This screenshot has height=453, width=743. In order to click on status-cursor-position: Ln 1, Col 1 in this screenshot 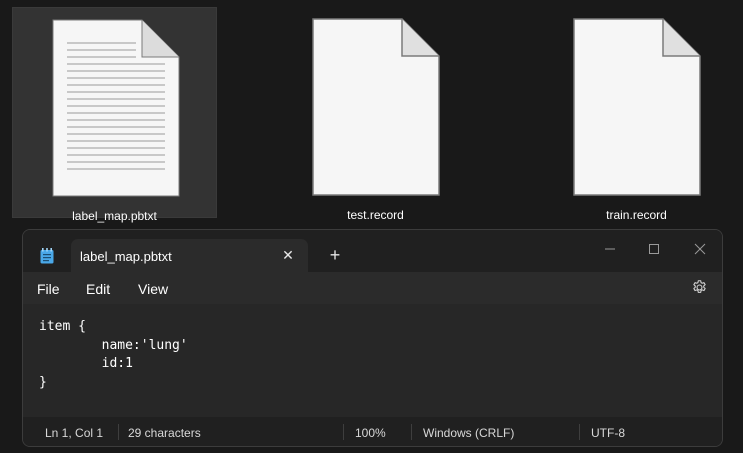, I will do `click(74, 433)`.